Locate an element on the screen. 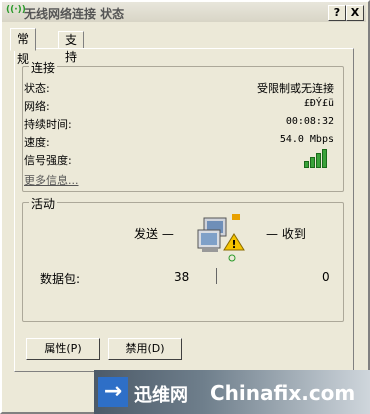 This screenshot has height=414, width=370. duration-row: 持续时间: 00:08:32 is located at coordinates (179, 124).